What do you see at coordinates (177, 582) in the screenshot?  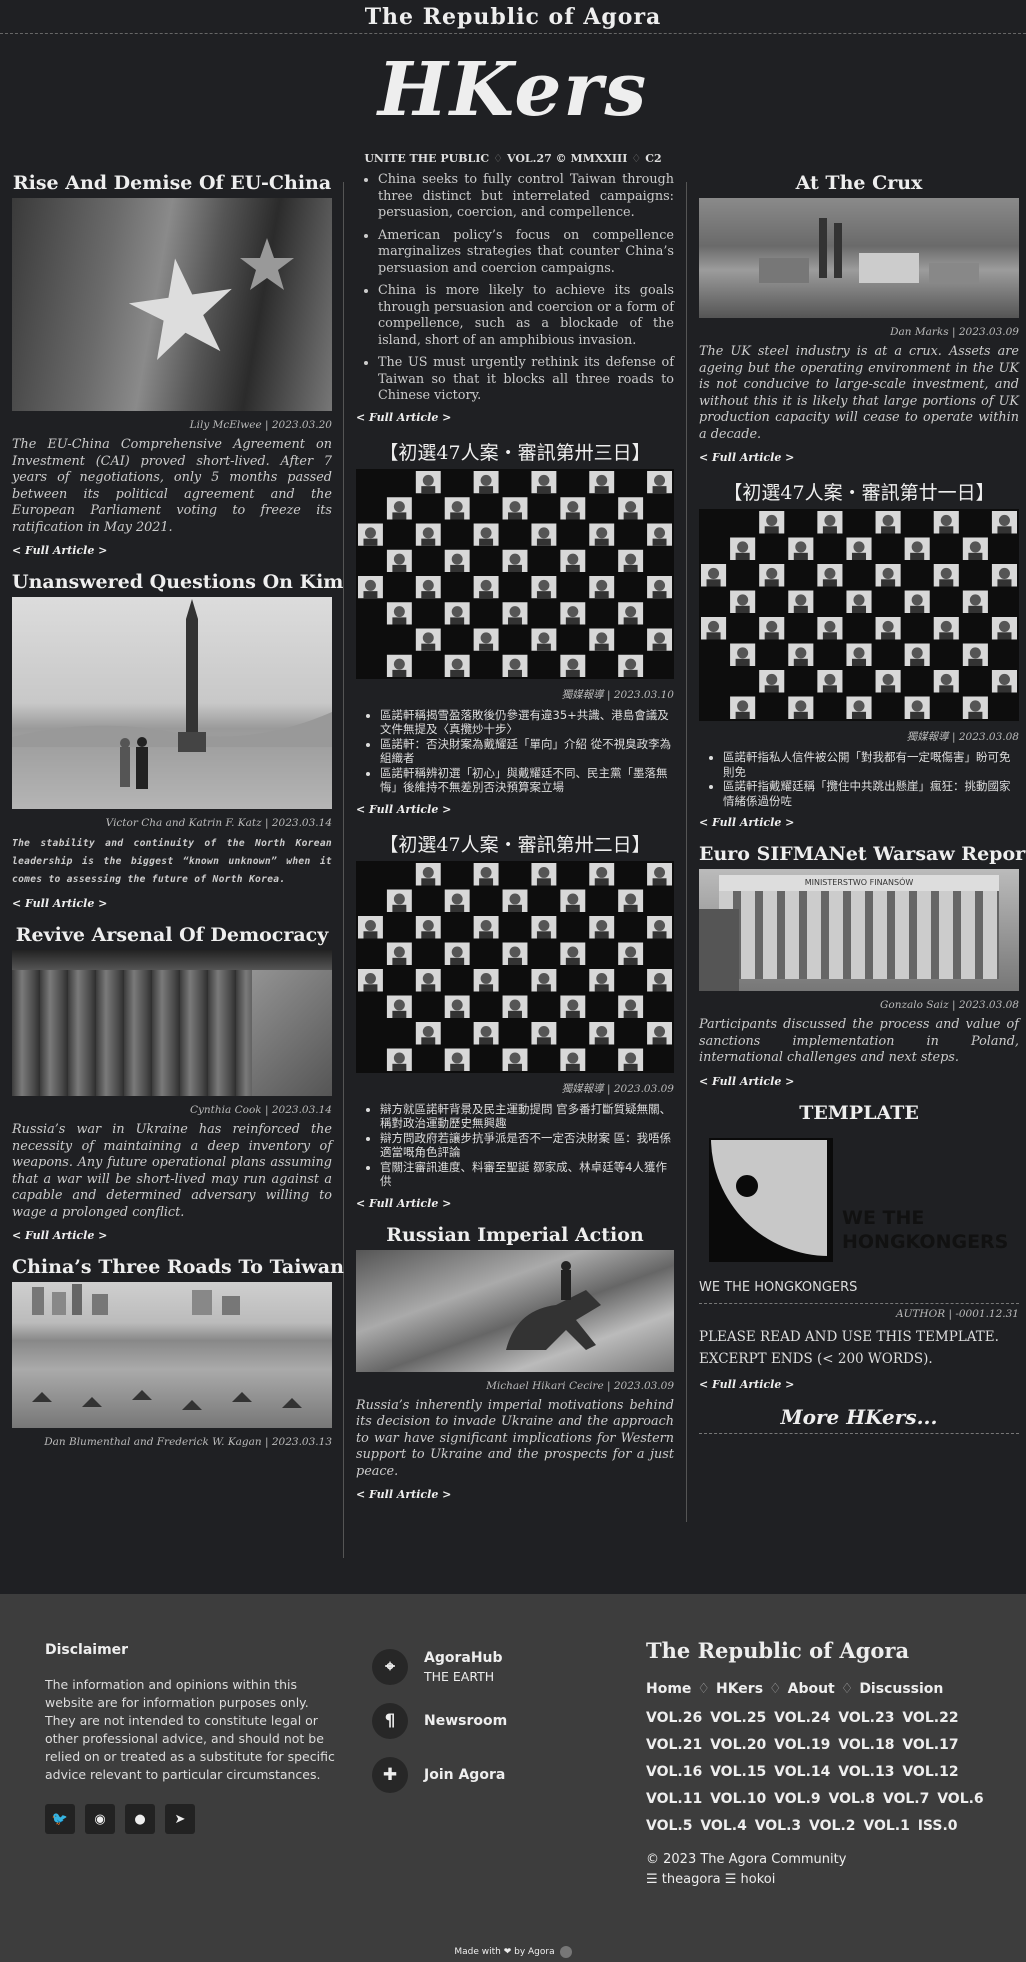 I see `article-title: Unanswered Questions On Kim` at bounding box center [177, 582].